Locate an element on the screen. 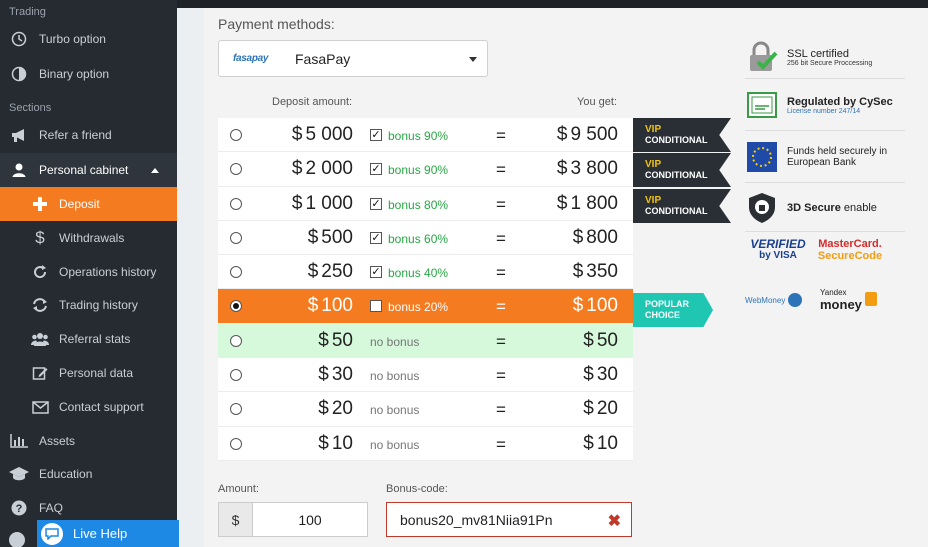 The height and width of the screenshot is (547, 928). bonus-label: bonus 60% is located at coordinates (418, 238).